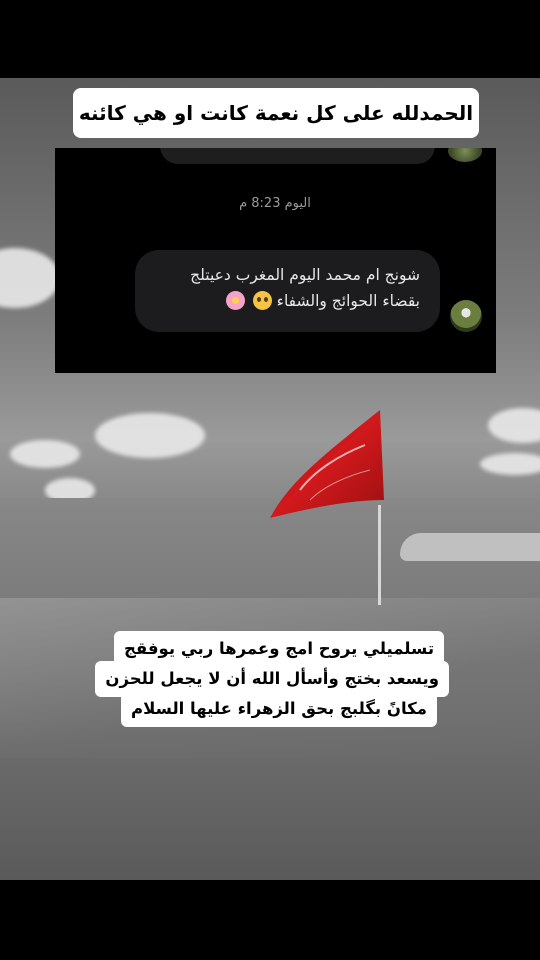 Image resolution: width=540 pixels, height=960 pixels. Describe the element at coordinates (379, 555) in the screenshot. I see `flag-pole` at that location.